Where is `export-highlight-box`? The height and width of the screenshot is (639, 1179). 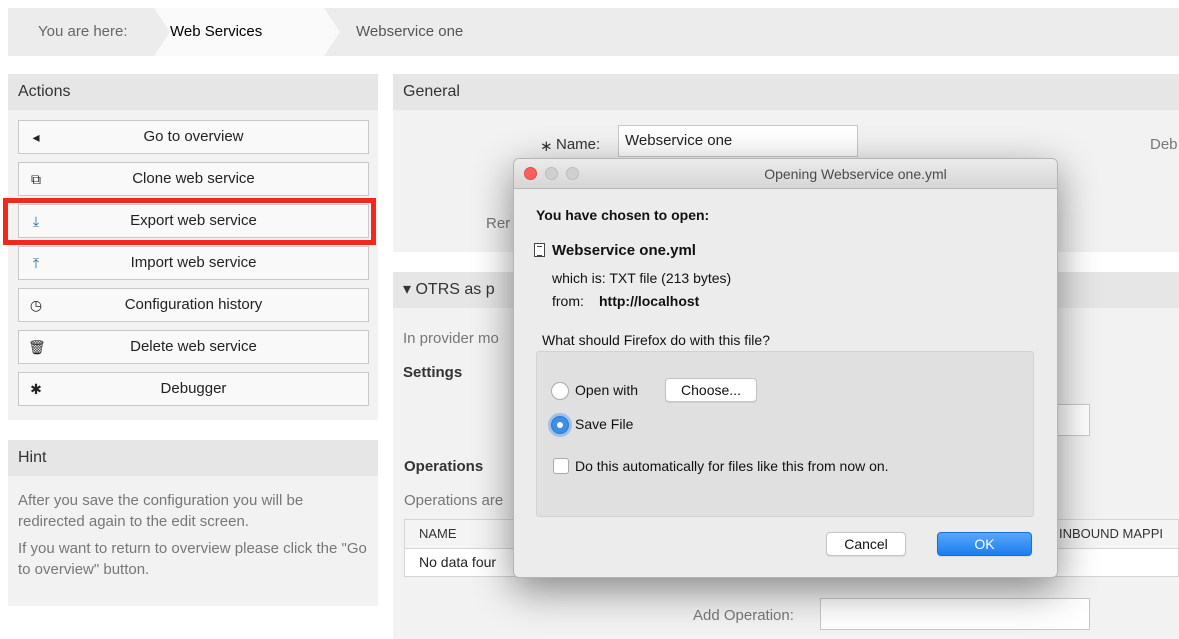 export-highlight-box is located at coordinates (189, 221).